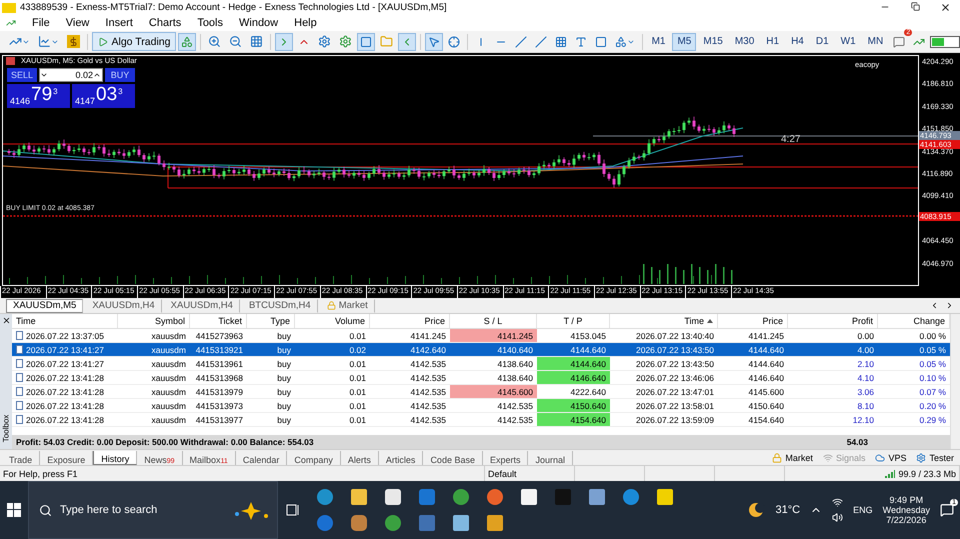  What do you see at coordinates (865, 350) in the screenshot?
I see `table-cell-text: 4.00` at bounding box center [865, 350].